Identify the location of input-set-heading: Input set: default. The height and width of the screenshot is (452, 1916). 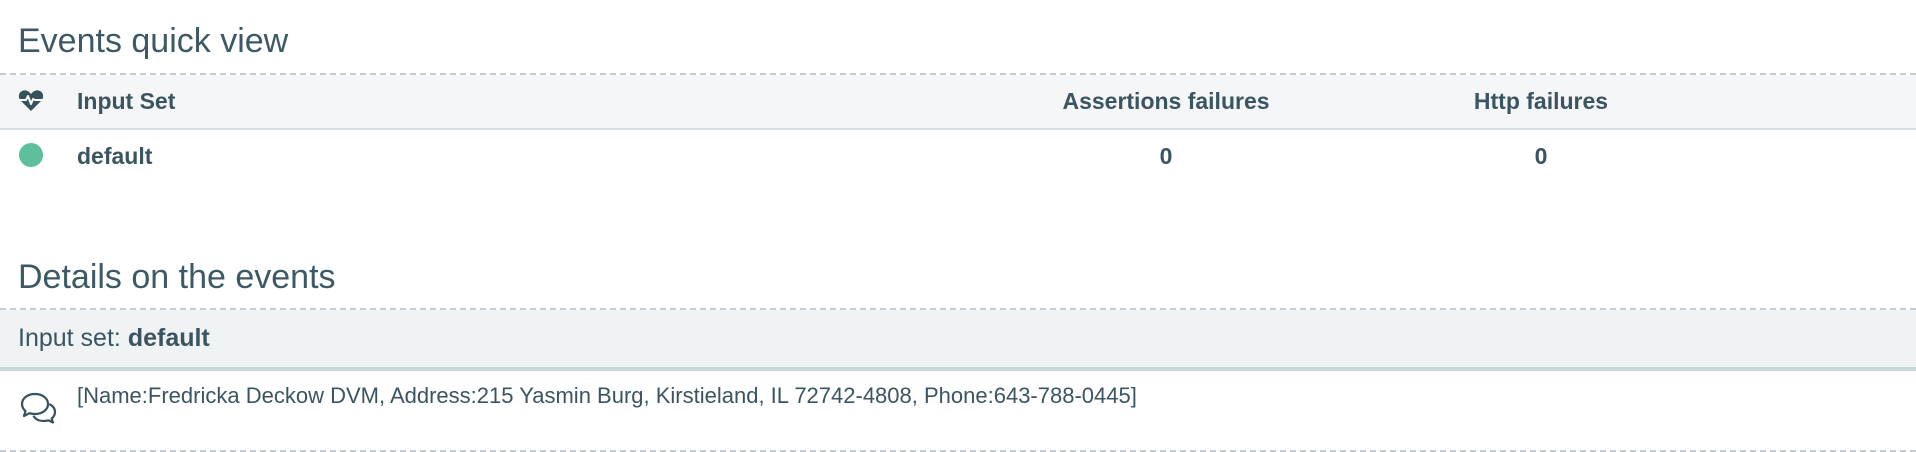
(114, 338).